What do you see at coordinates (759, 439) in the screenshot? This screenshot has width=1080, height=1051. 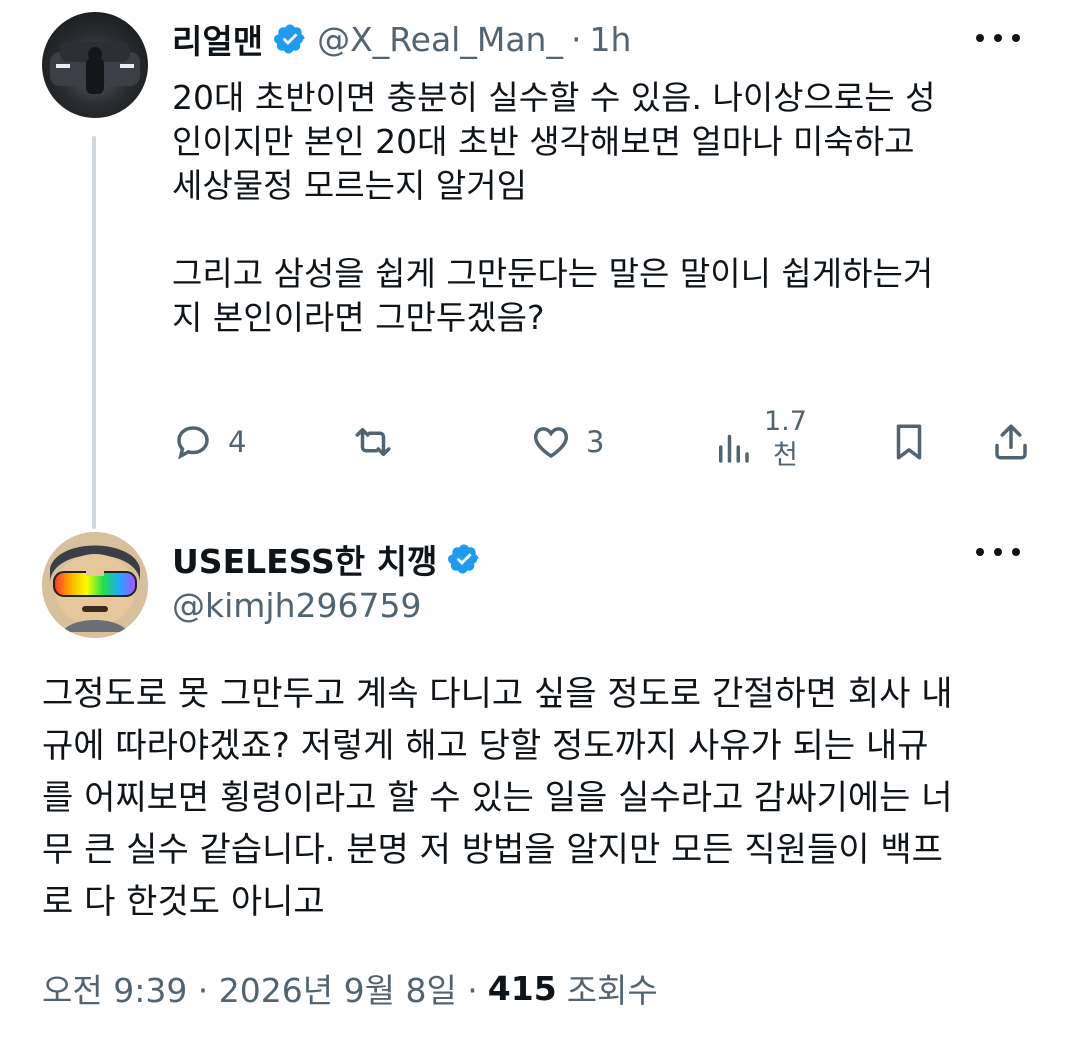 I see `views-button: 1.7 천` at bounding box center [759, 439].